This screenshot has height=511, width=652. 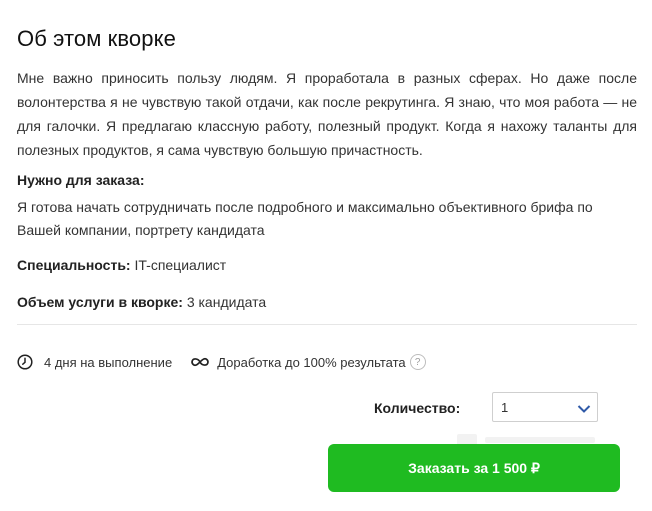 I want to click on specialty-row: Специальность: IT-специалист, so click(x=121, y=265).